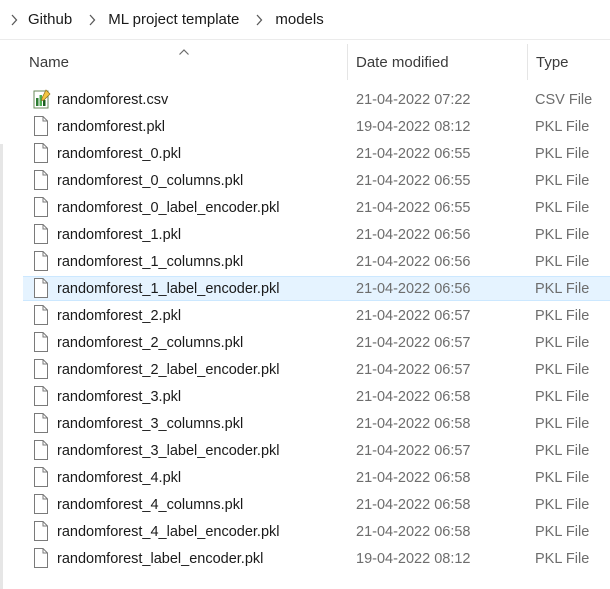 The width and height of the screenshot is (610, 589). I want to click on csv-file-icon, so click(42, 99).